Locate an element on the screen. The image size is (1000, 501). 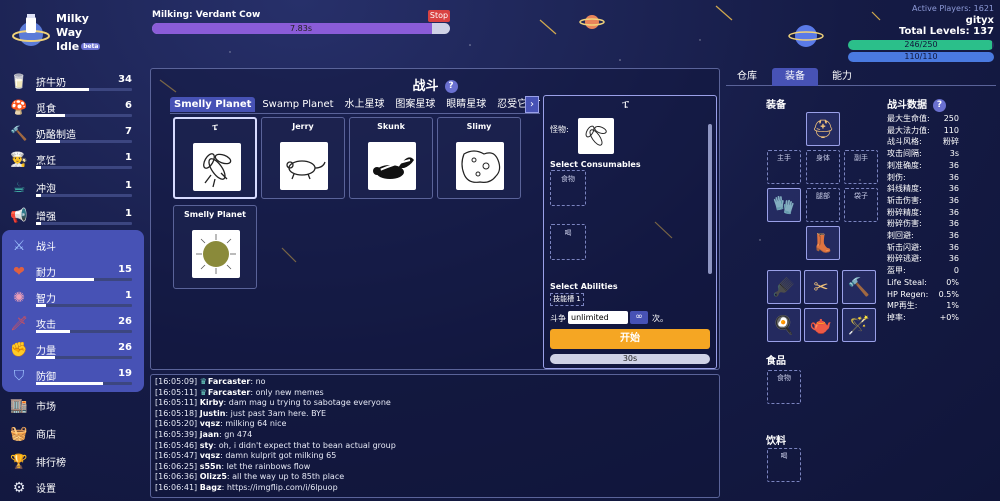
infinity-button: ∞ is located at coordinates (639, 317).